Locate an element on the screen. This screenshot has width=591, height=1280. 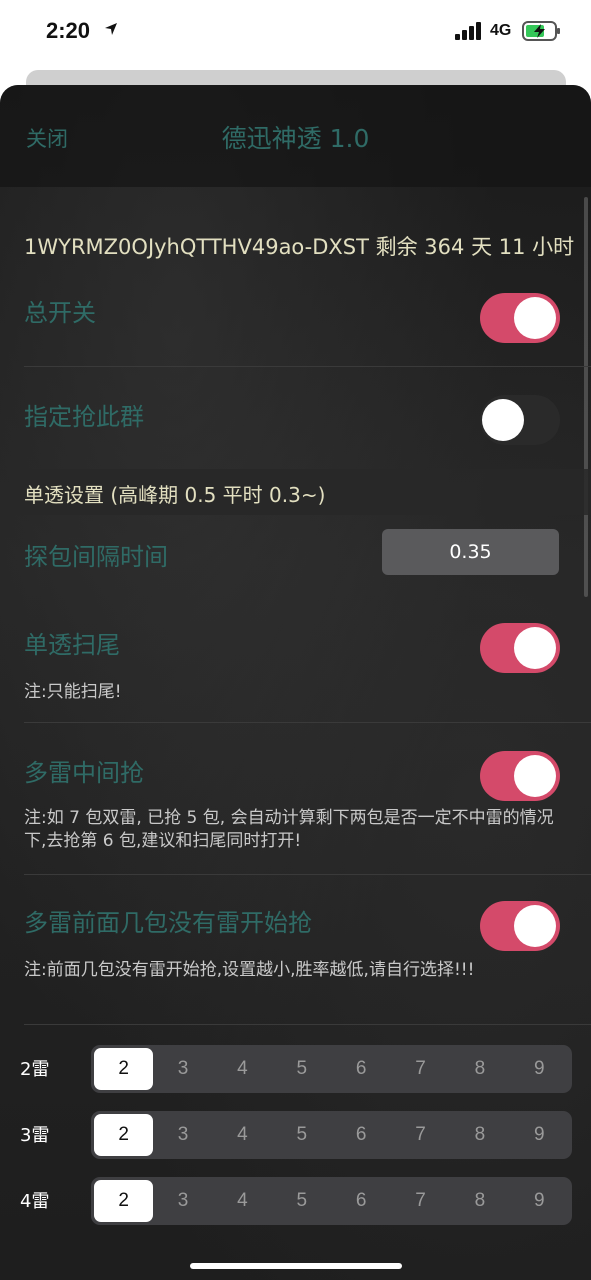
nav-bar: 关闭 德迅神透 1.0 is located at coordinates (295, 136).